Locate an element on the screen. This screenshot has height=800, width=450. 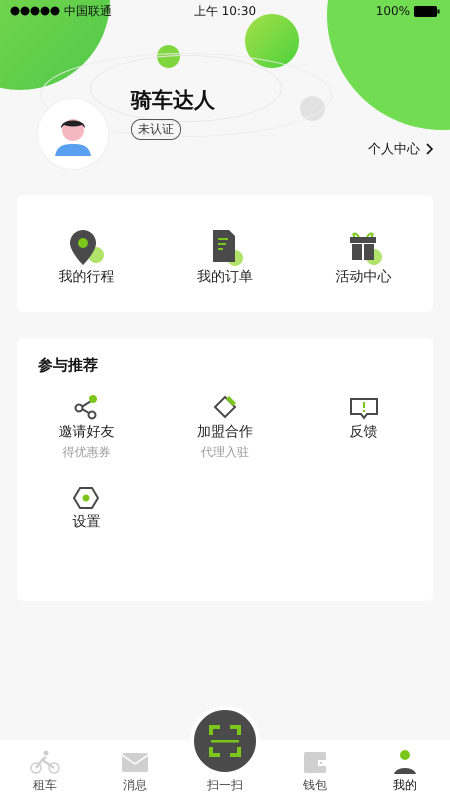
battery-percent: 100% is located at coordinates (393, 11).